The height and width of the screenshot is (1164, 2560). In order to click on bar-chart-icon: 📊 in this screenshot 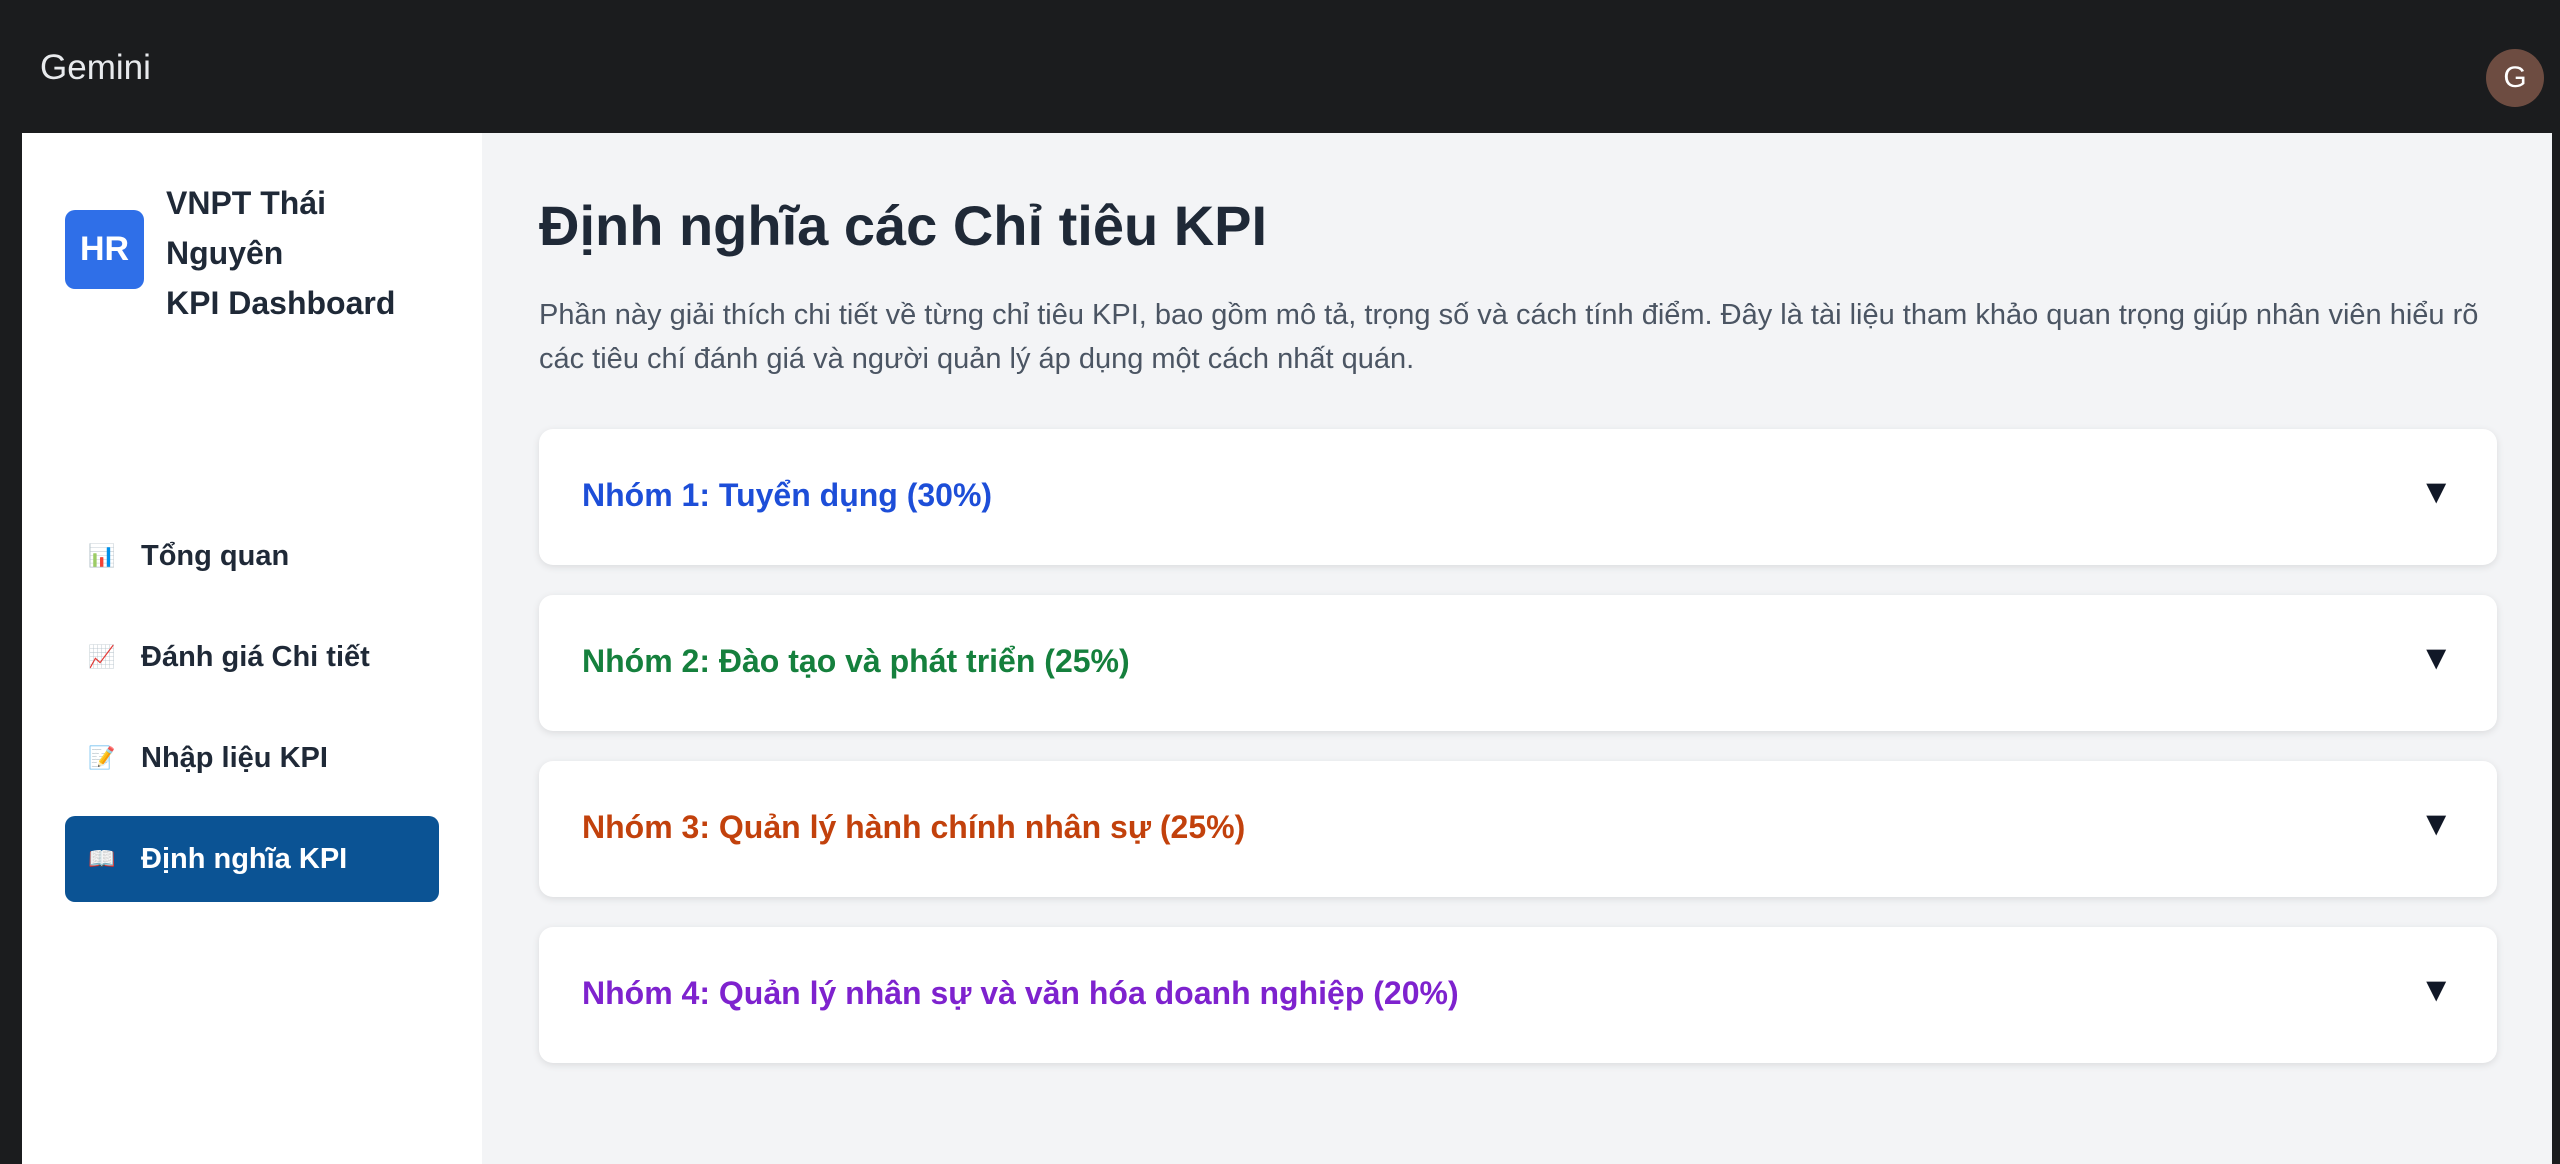, I will do `click(102, 555)`.